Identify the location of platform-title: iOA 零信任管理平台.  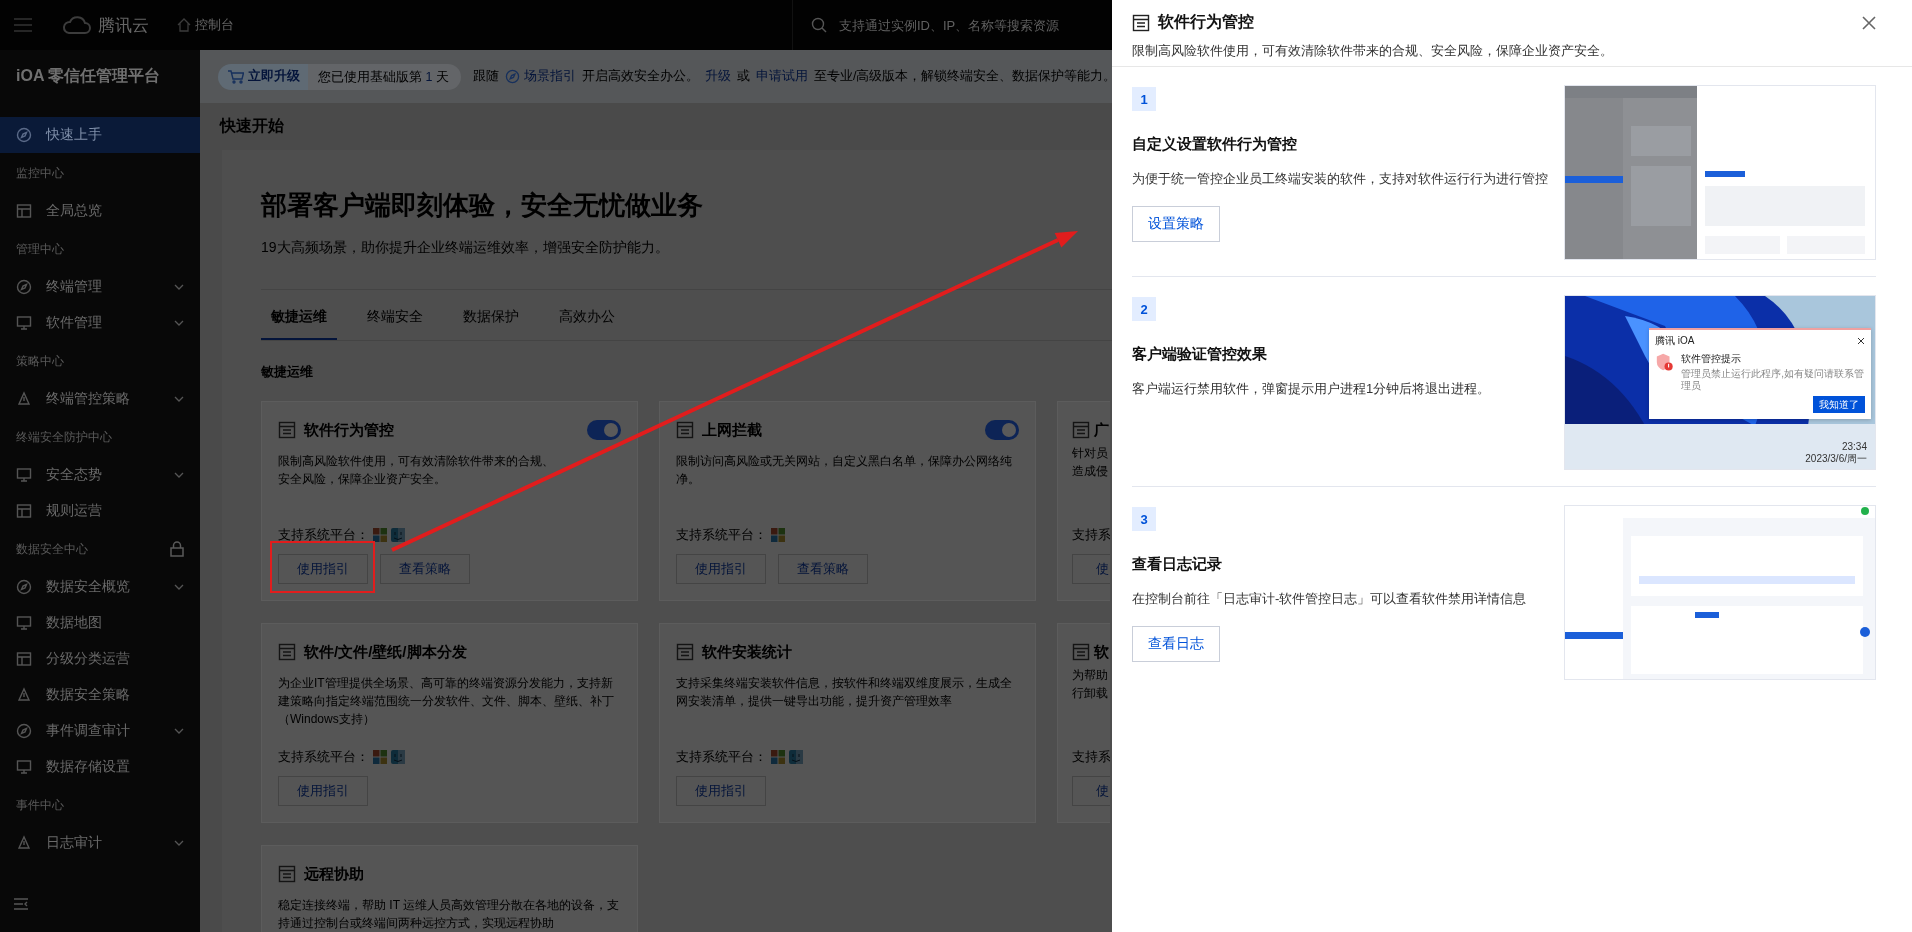
(88, 76).